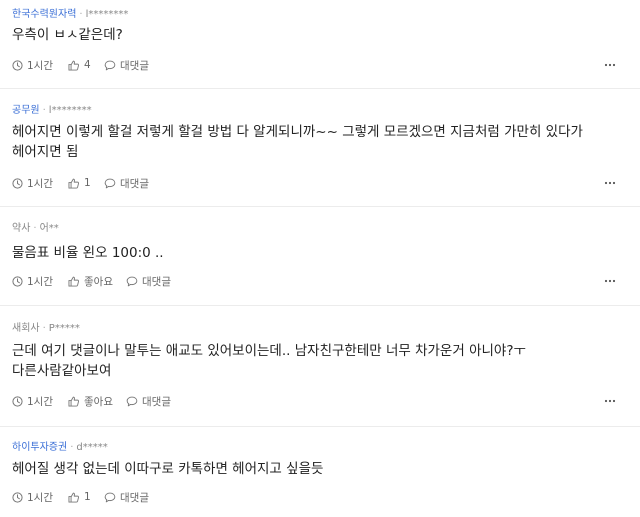 This screenshot has width=640, height=517. What do you see at coordinates (67, 35) in the screenshot?
I see `comment-text: 우측이 ㅂㅅ같은데?` at bounding box center [67, 35].